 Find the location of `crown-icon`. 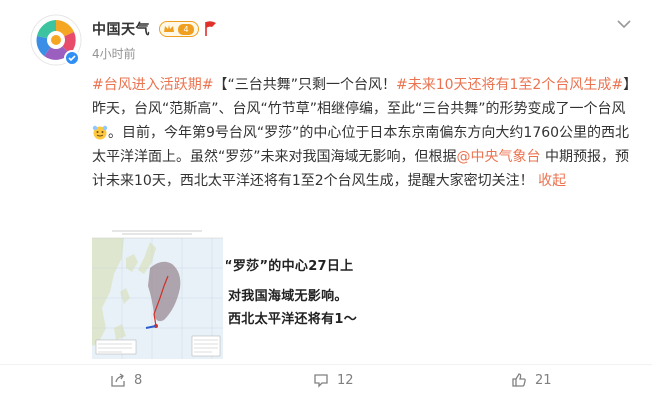

crown-icon is located at coordinates (169, 28).